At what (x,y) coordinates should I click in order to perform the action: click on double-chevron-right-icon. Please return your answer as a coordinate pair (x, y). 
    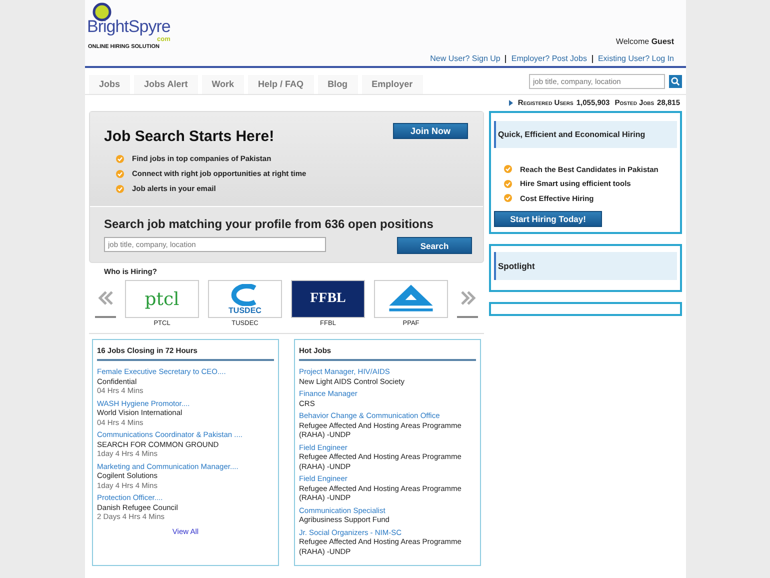
    Looking at the image, I should click on (468, 298).